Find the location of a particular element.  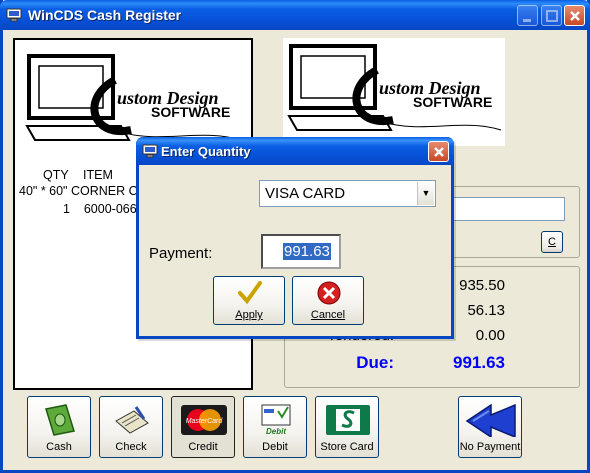

mastercard-icon: MasterCard is located at coordinates (204, 420).